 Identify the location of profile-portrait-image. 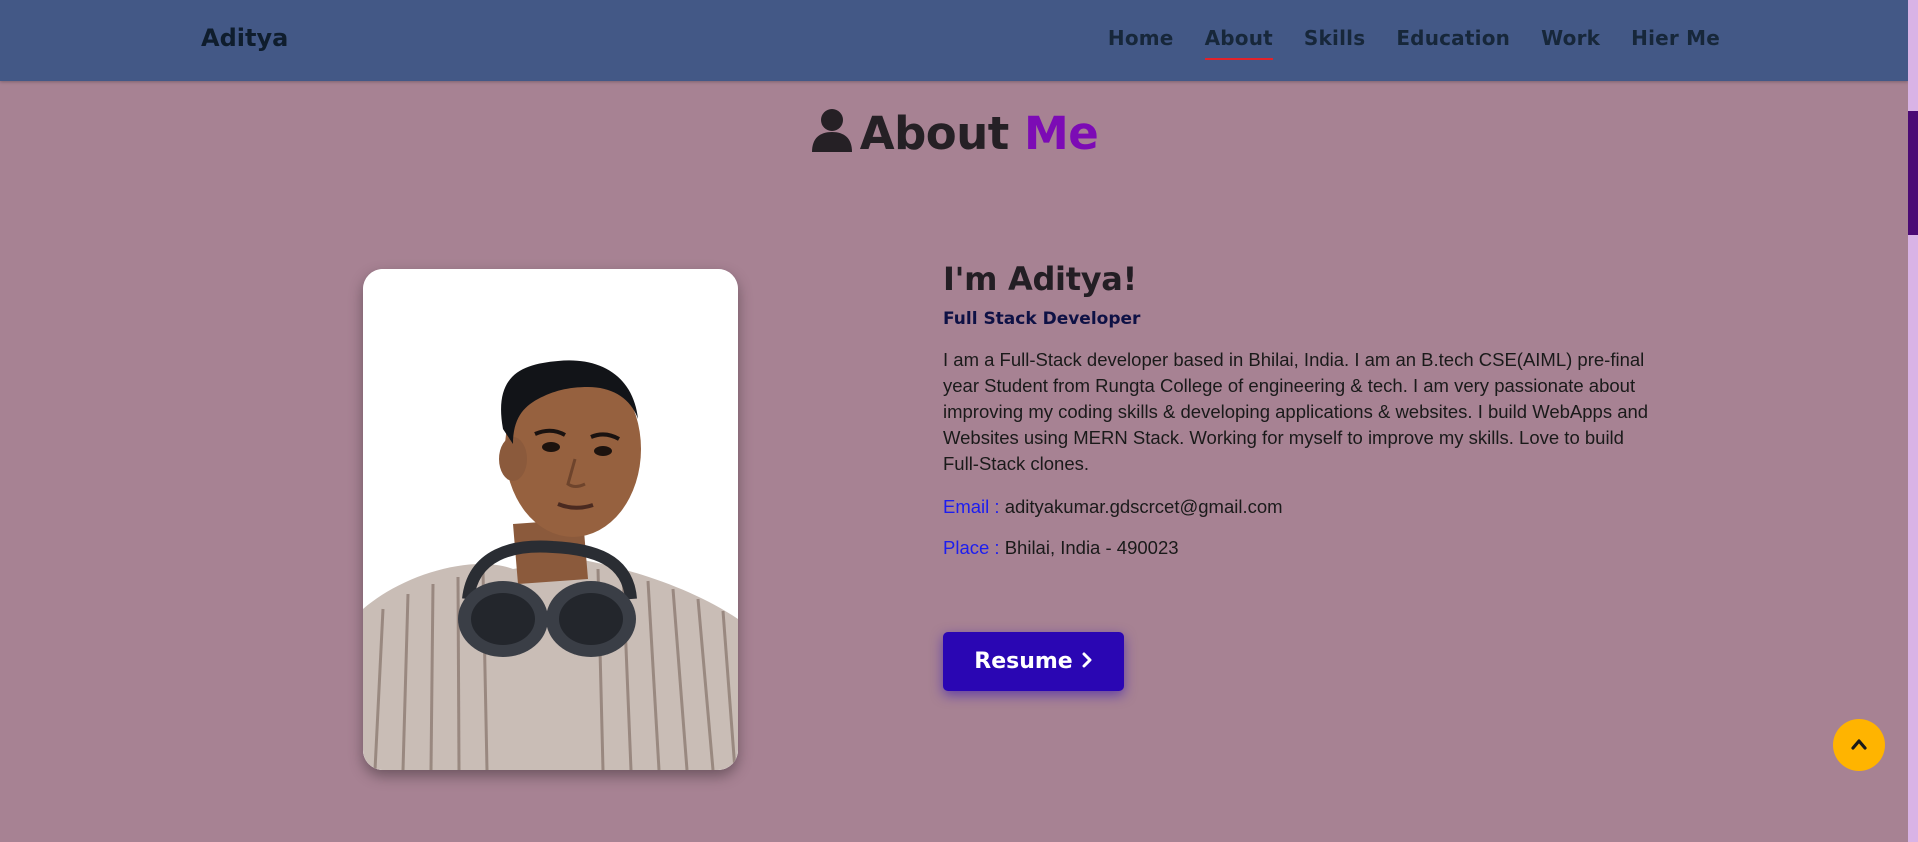
(550, 519).